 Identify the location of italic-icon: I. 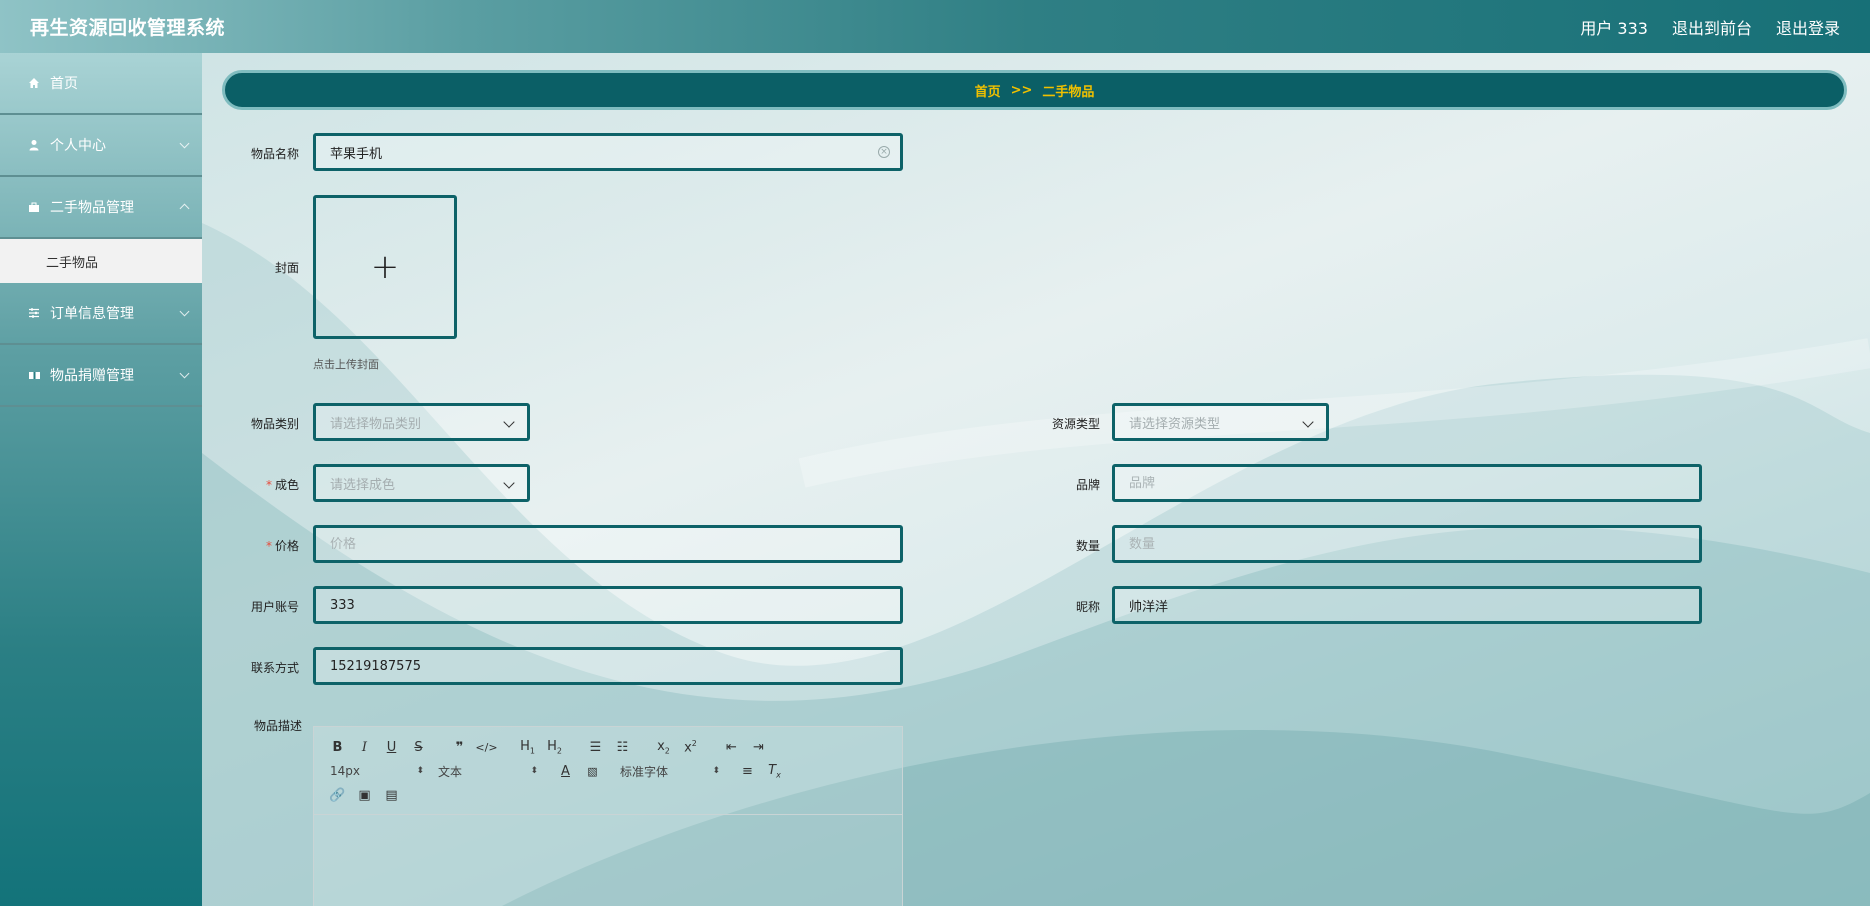
(364, 747).